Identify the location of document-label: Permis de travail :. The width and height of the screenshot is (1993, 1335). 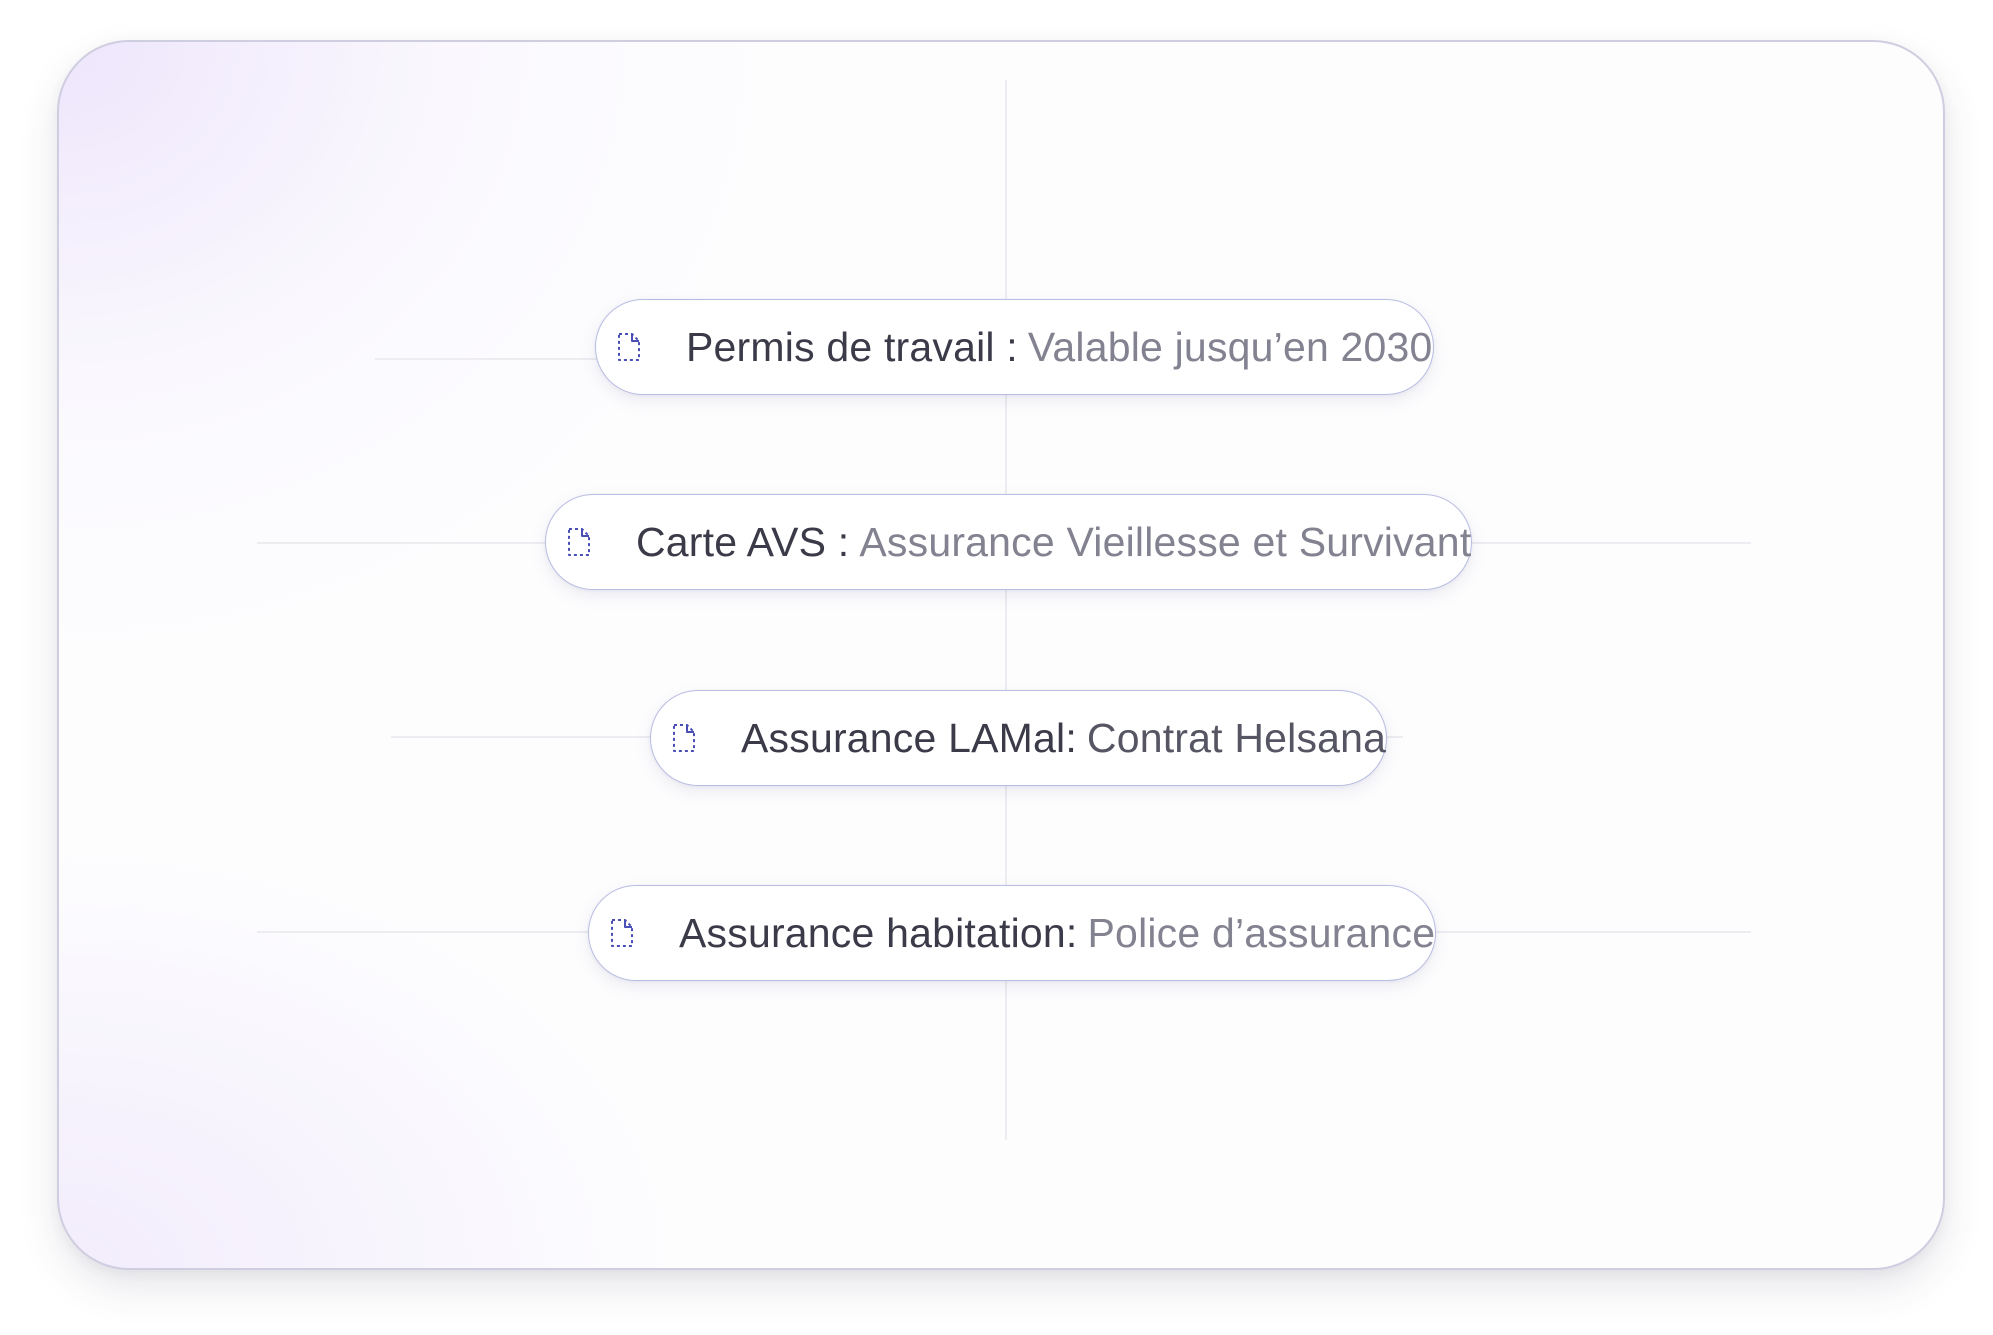
(852, 346).